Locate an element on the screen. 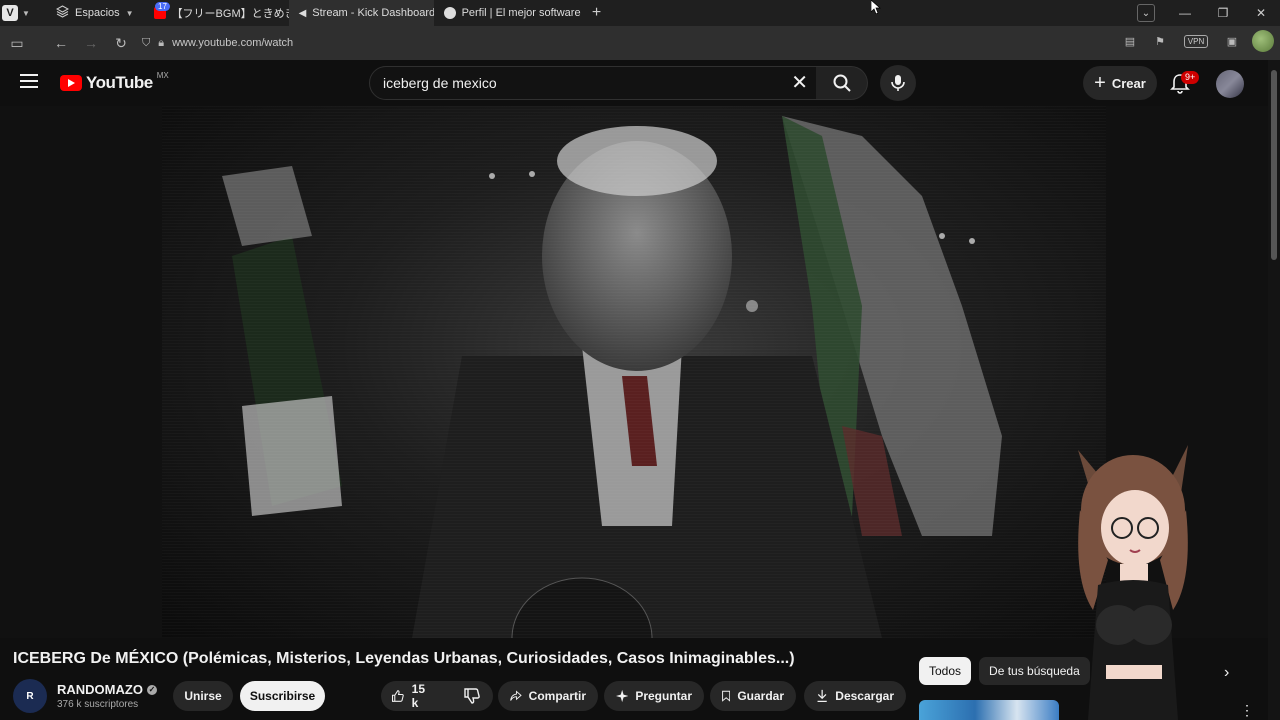 Image resolution: width=1280 pixels, height=720 pixels. youtube-logo: YouTube MX is located at coordinates (114, 81).